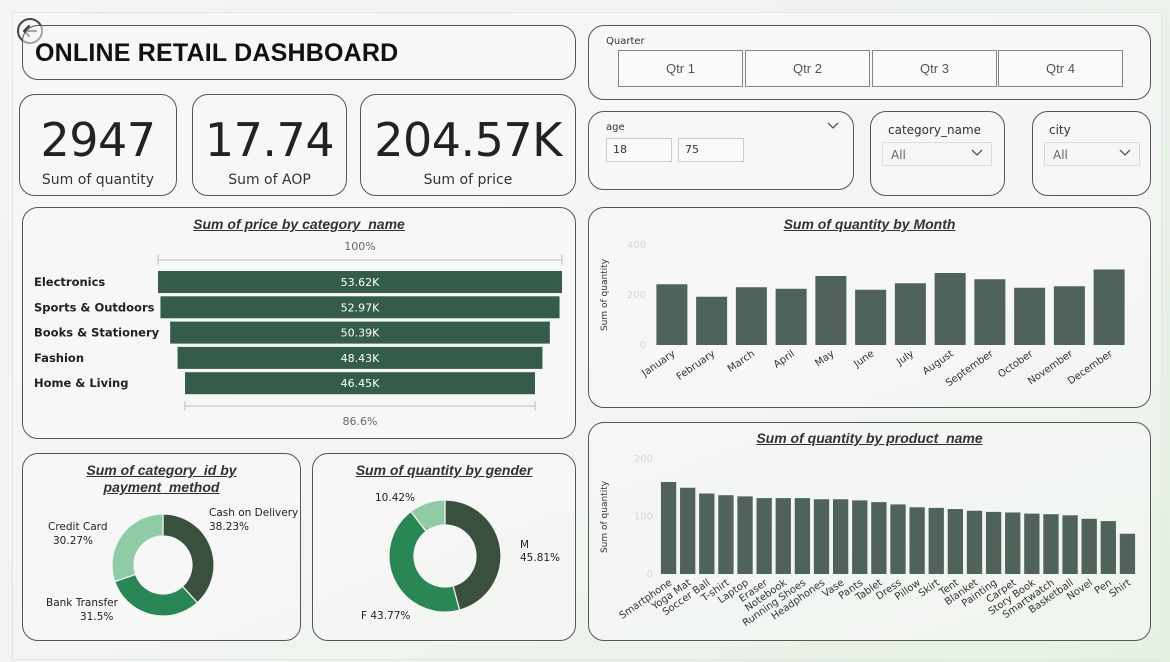 The width and height of the screenshot is (1170, 662). I want to click on funnel-top-label: 100%, so click(359, 246).